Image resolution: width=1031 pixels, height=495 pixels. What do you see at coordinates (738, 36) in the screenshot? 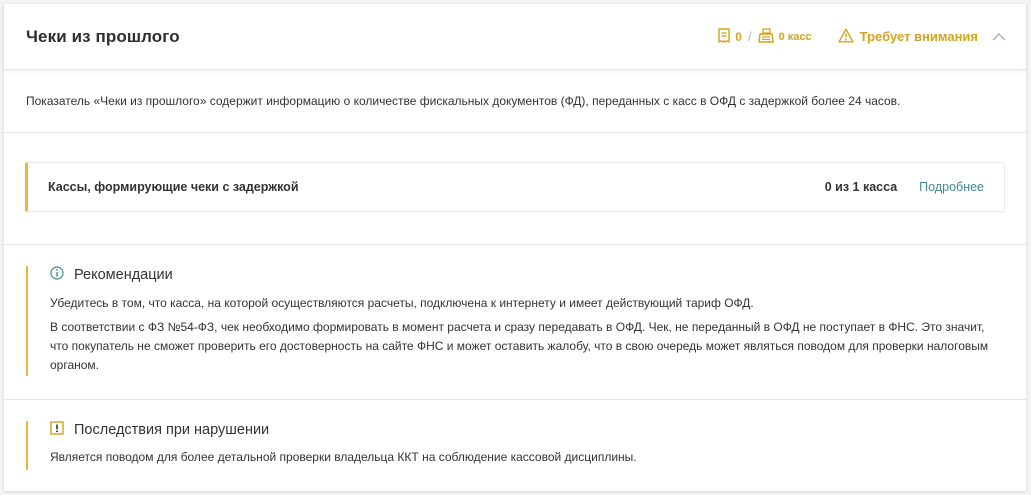
I see `receipts-count: 0` at bounding box center [738, 36].